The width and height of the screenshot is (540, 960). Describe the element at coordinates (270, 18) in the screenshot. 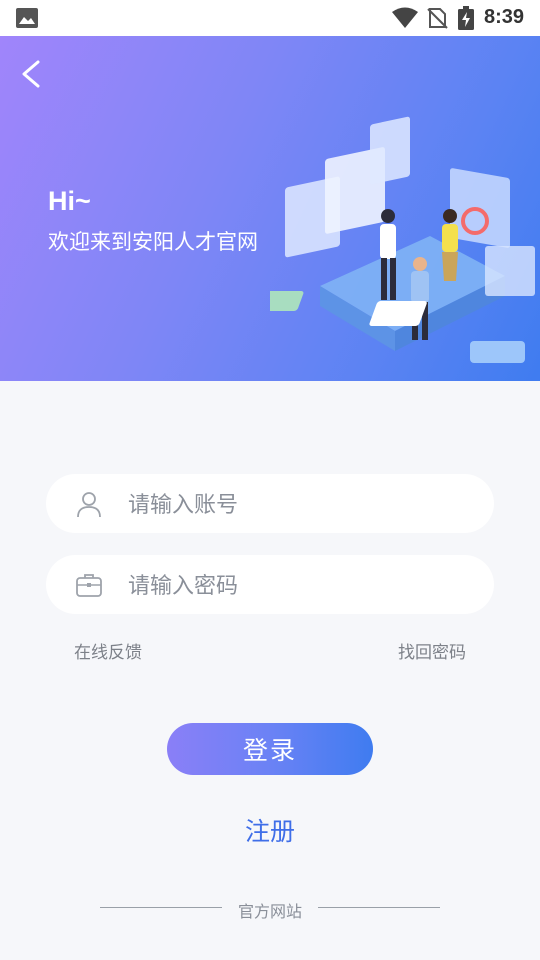

I see `status-bar: 8:39` at that location.